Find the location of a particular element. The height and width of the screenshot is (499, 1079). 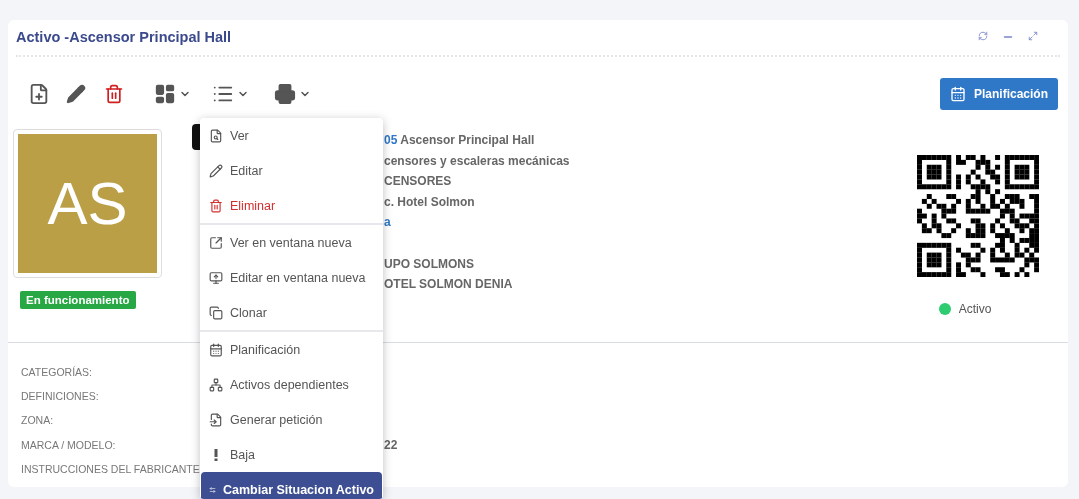

layout-icon is located at coordinates (165, 94).